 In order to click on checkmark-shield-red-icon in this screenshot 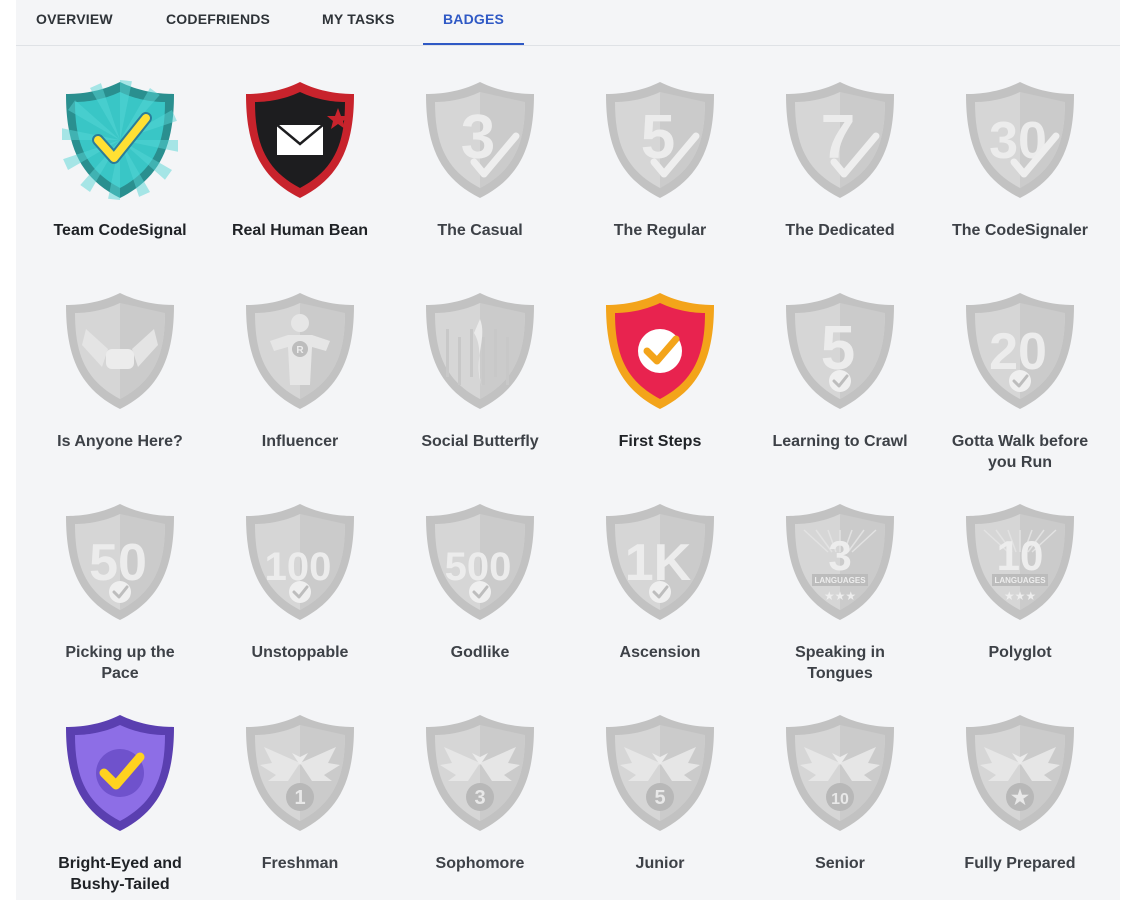, I will do `click(660, 351)`.